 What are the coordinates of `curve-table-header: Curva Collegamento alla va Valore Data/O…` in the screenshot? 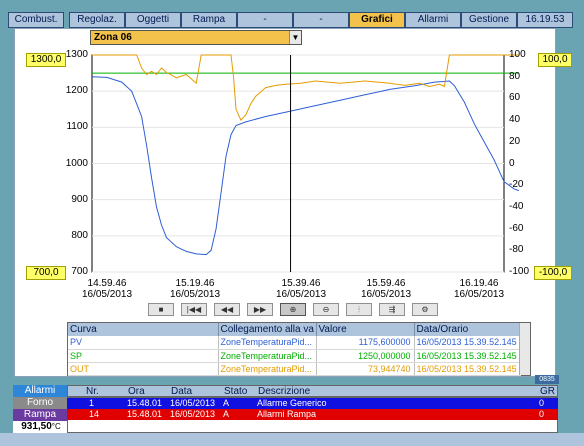 It's located at (294, 329).